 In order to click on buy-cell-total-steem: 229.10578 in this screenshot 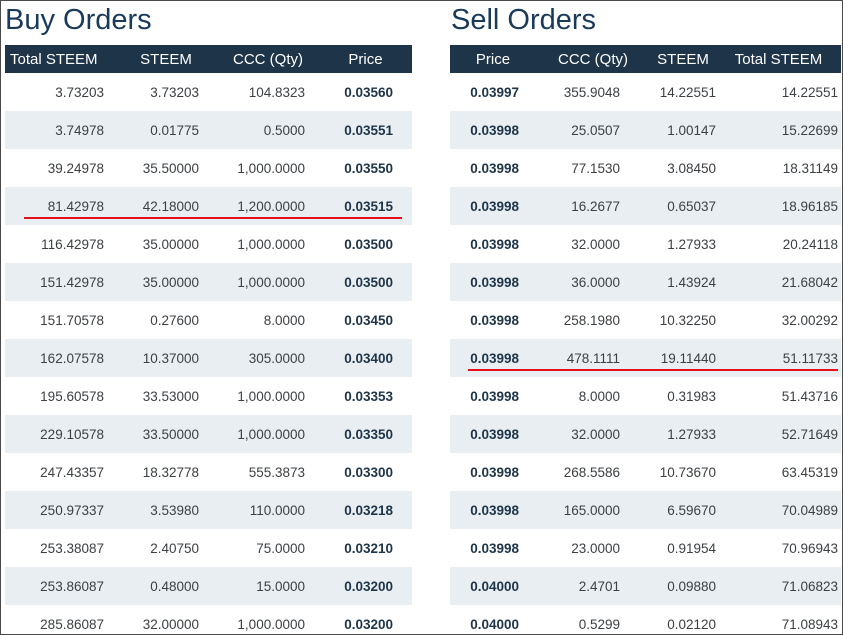, I will do `click(72, 434)`.